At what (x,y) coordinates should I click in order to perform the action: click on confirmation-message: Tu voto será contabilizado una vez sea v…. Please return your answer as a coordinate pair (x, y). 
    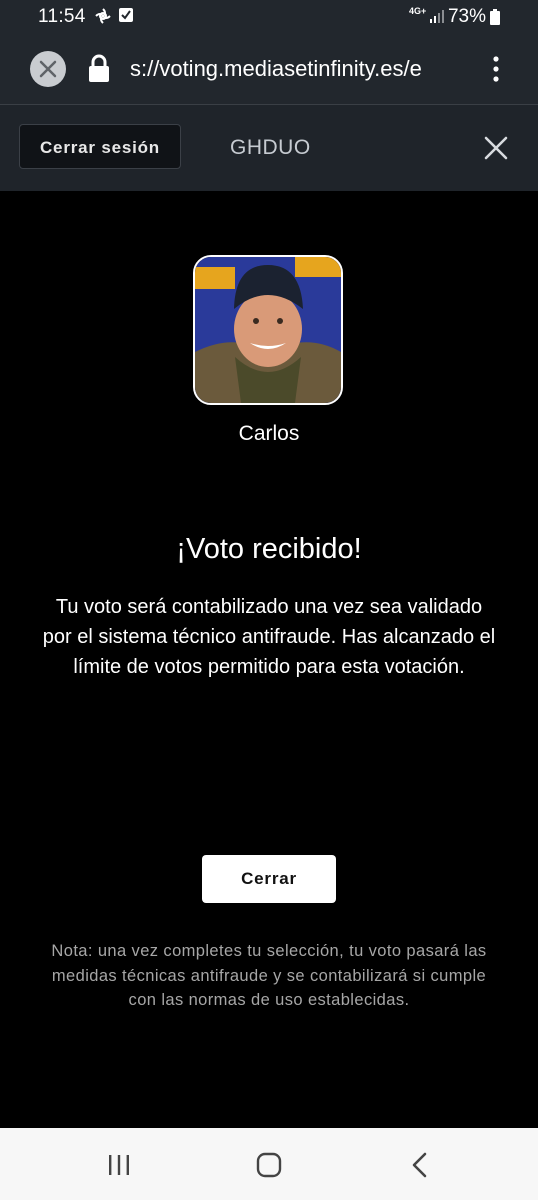
    Looking at the image, I should click on (269, 637).